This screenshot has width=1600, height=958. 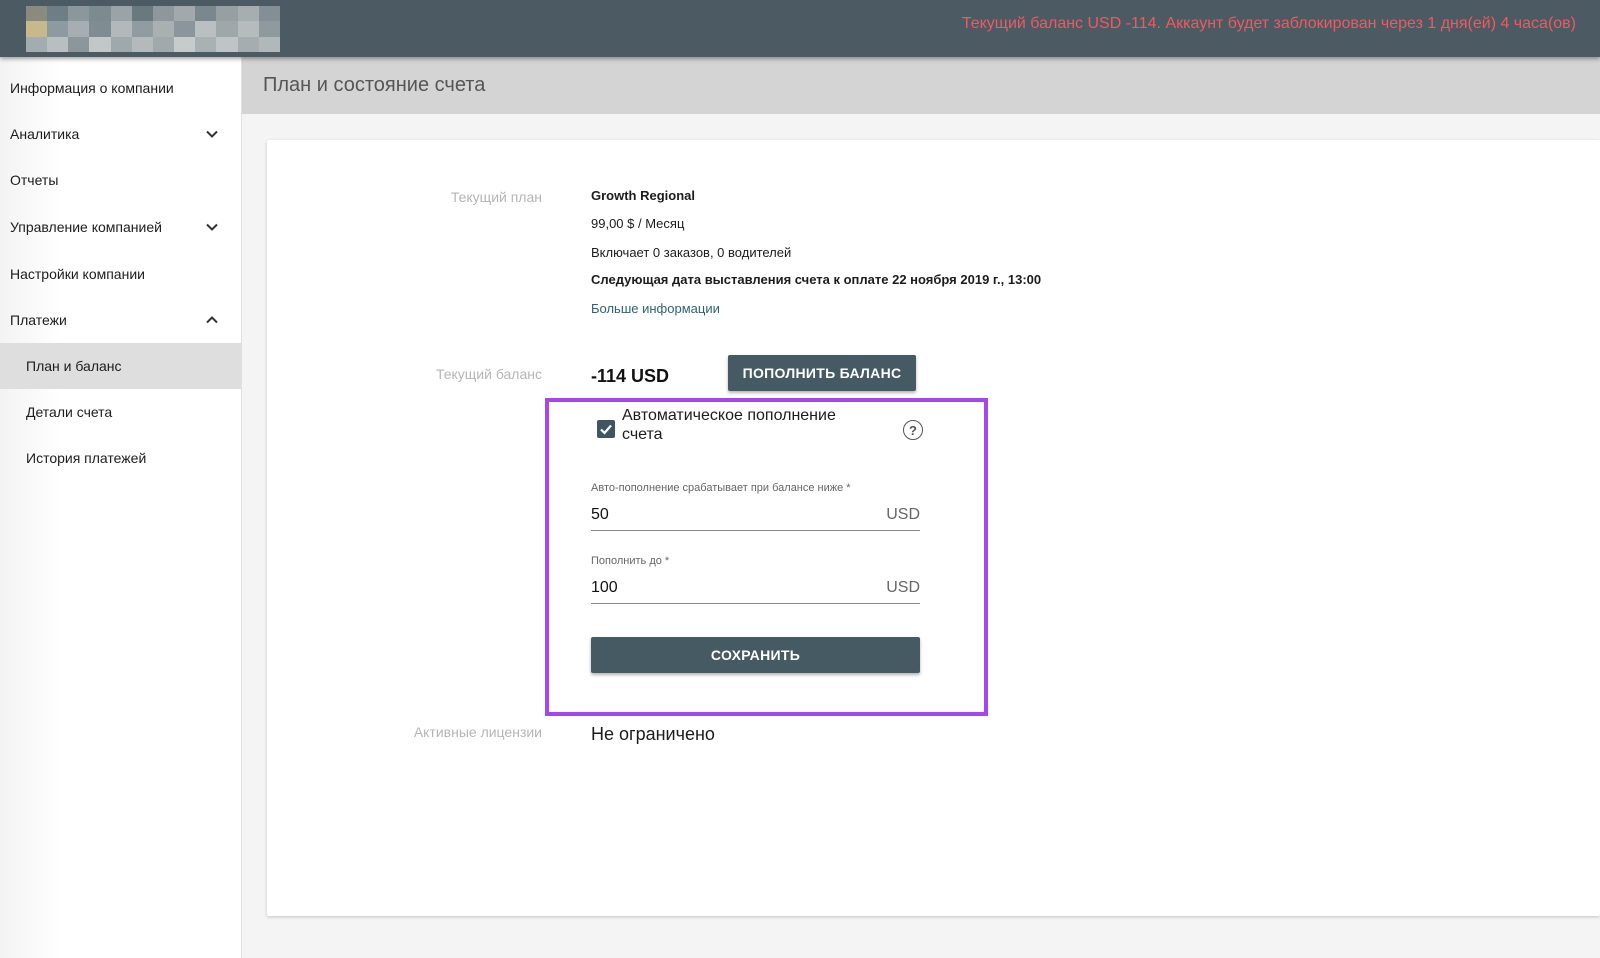 I want to click on sidebar-item-payment-history: История платежей, so click(x=120, y=458).